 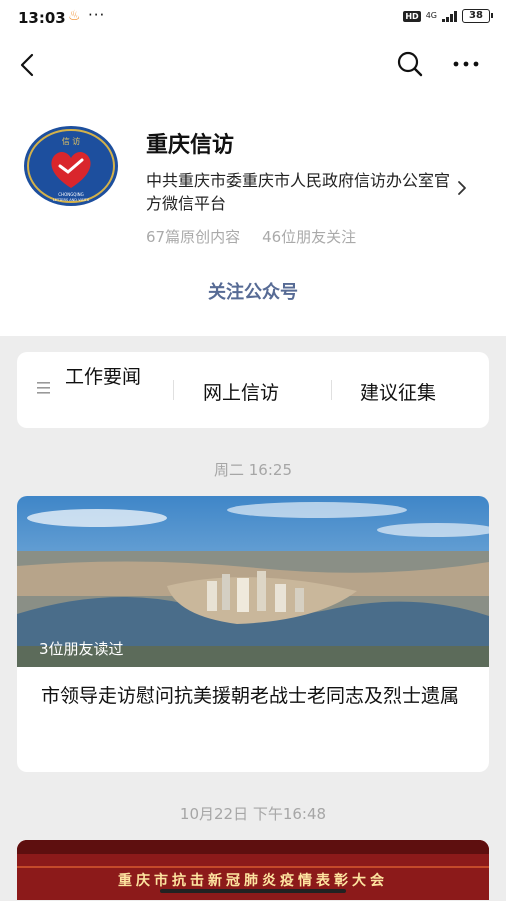 I want to click on menu-item-suggestions: 建议征集, so click(x=398, y=391).